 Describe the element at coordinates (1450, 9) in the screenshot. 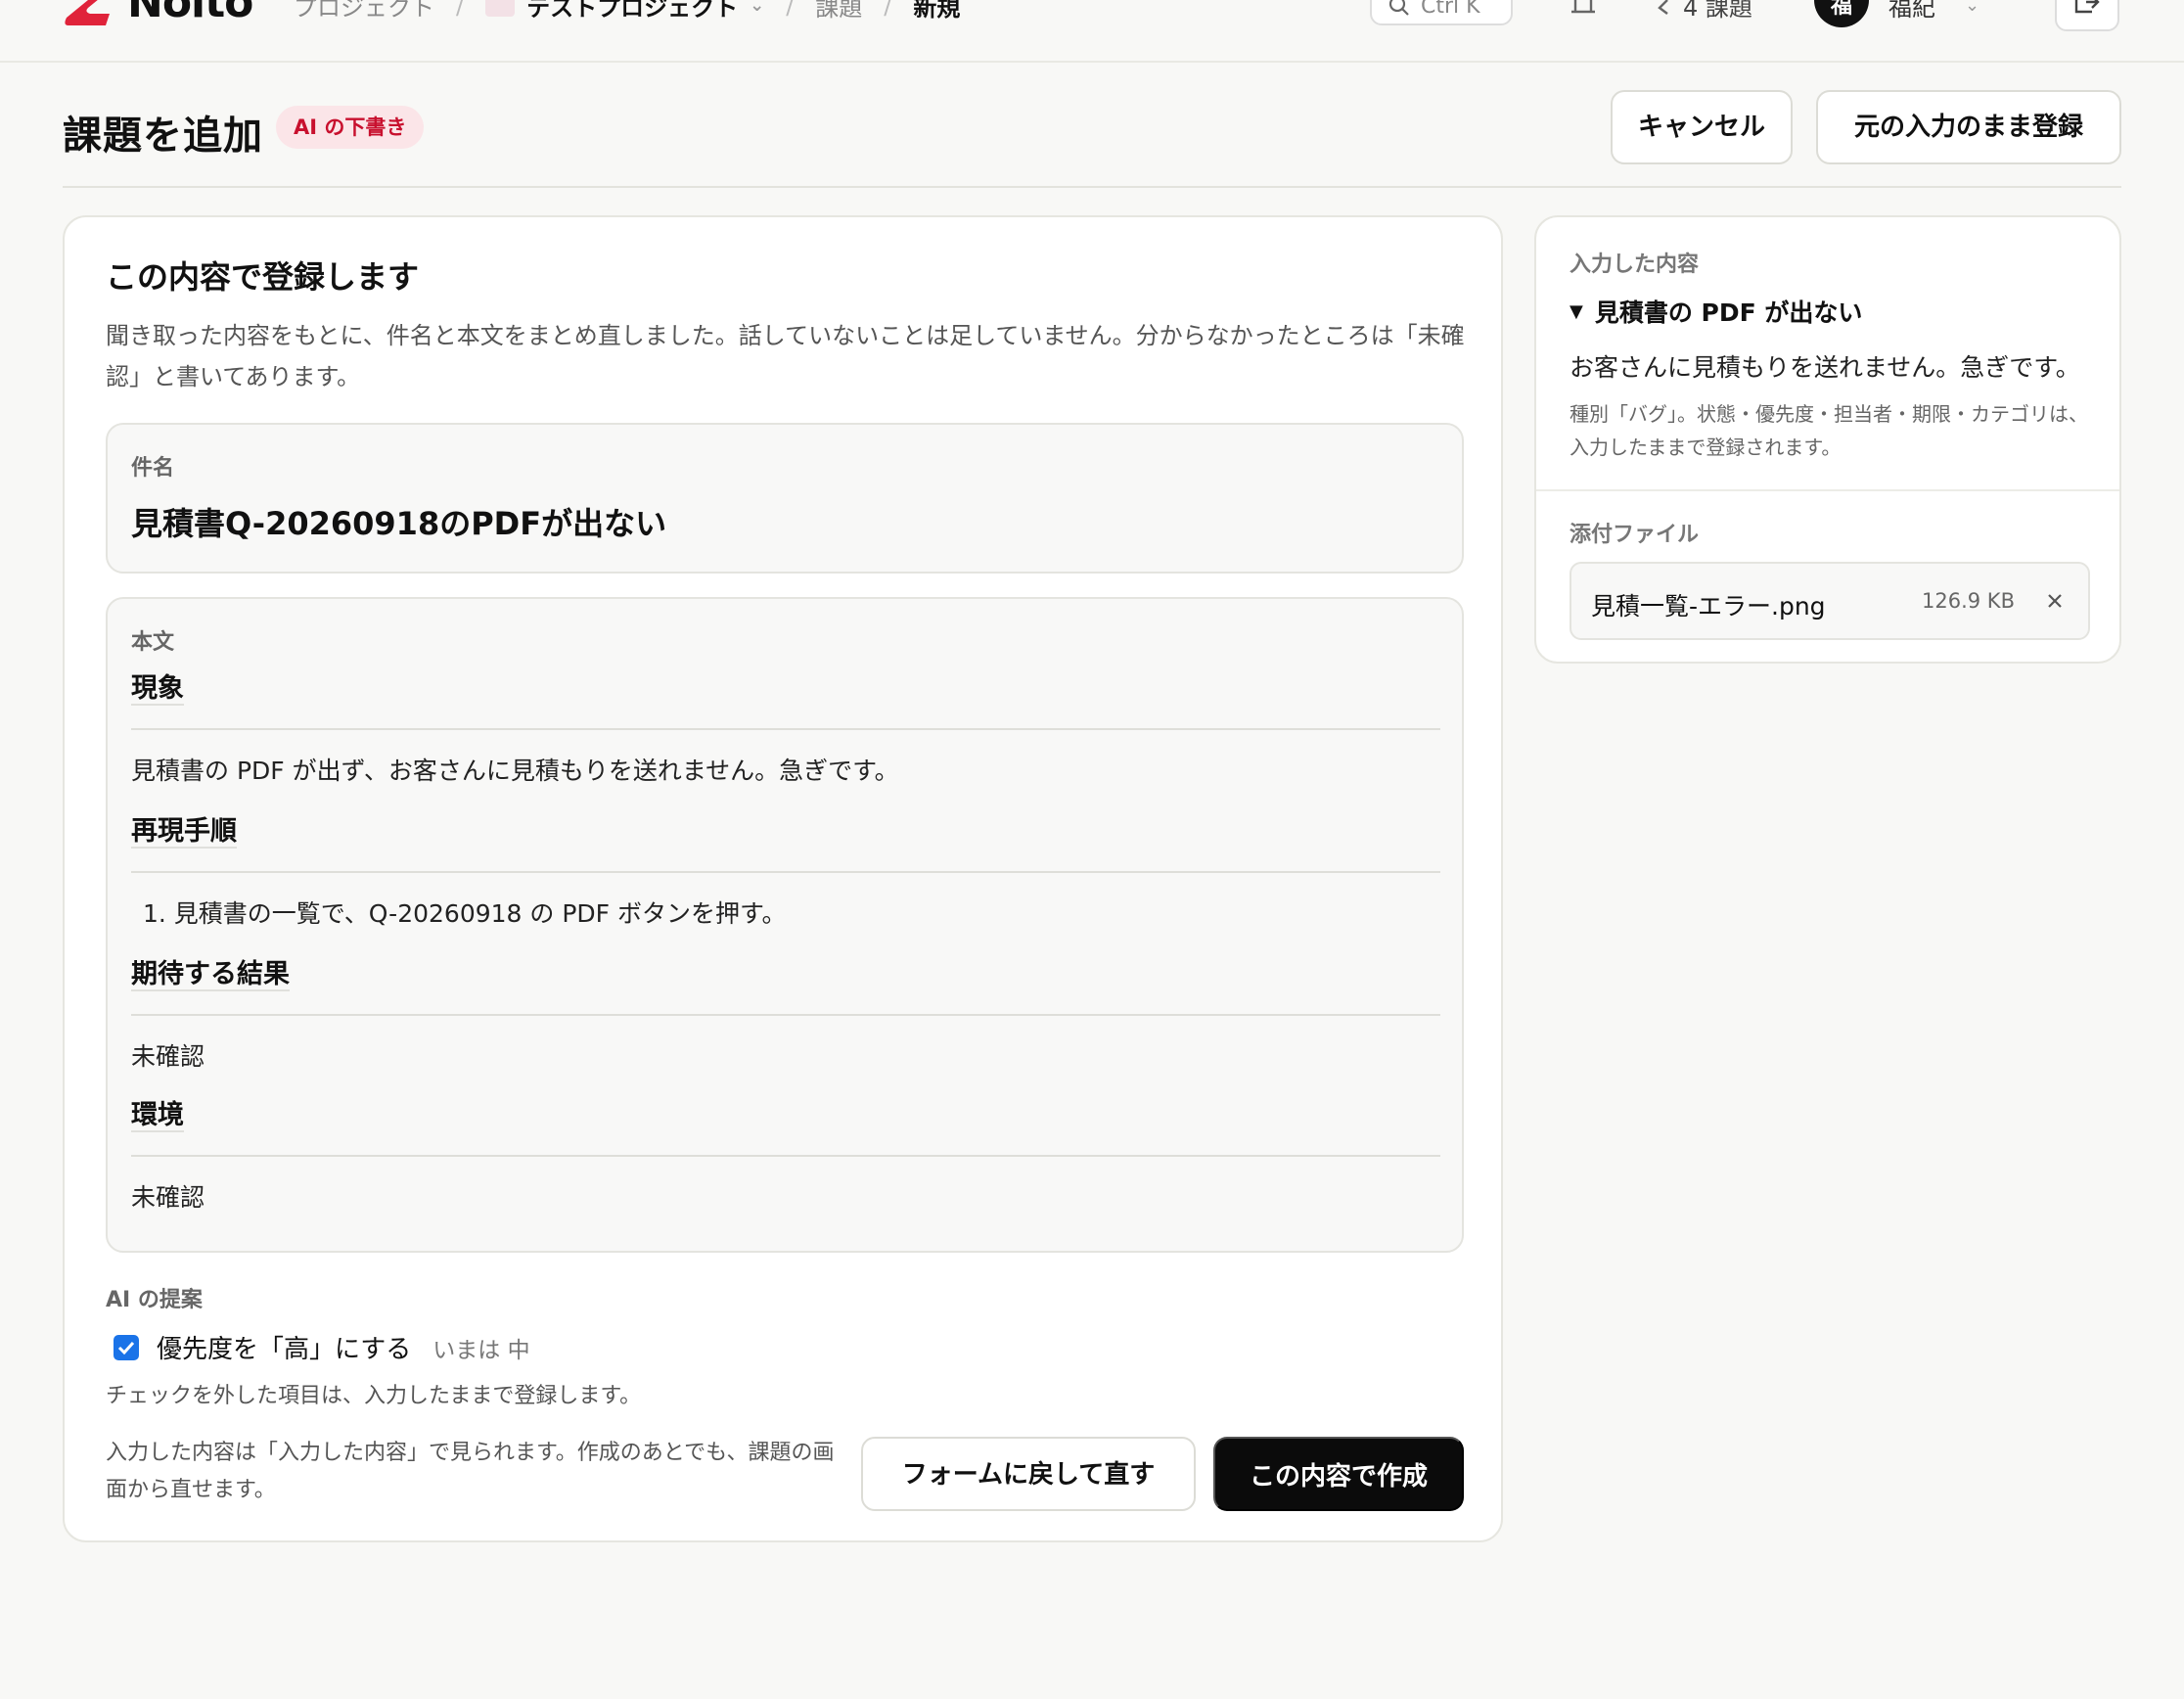

I see `search-shortcut: Ctrl K` at that location.